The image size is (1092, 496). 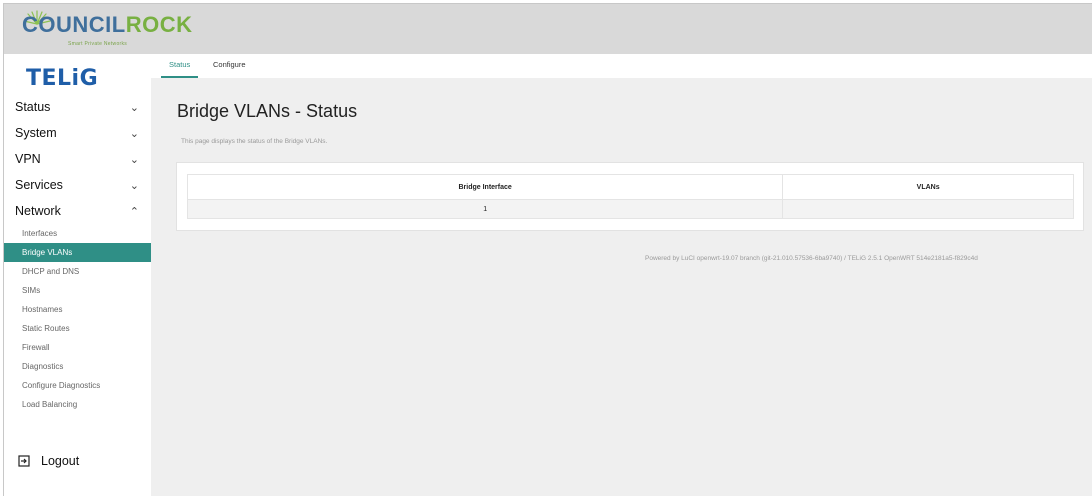 What do you see at coordinates (77, 347) in the screenshot?
I see `sidebar-item-firewall: Firewall` at bounding box center [77, 347].